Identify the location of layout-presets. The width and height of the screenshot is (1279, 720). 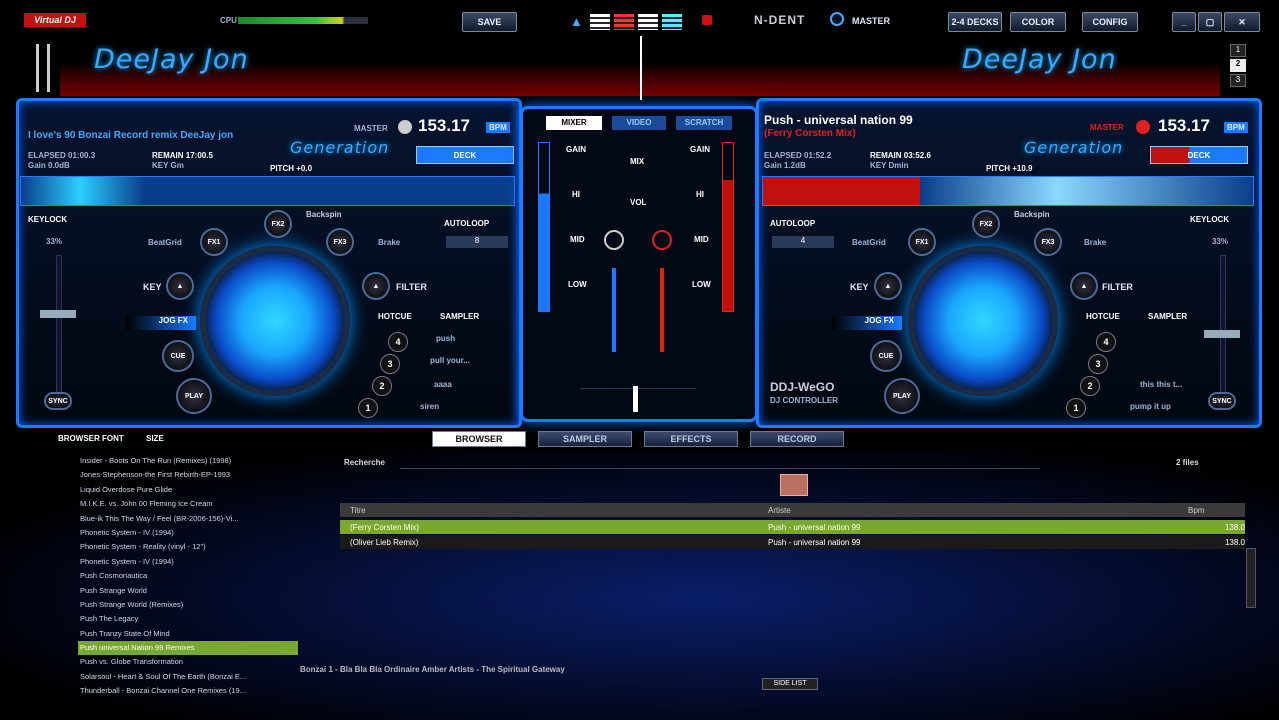
(640, 23).